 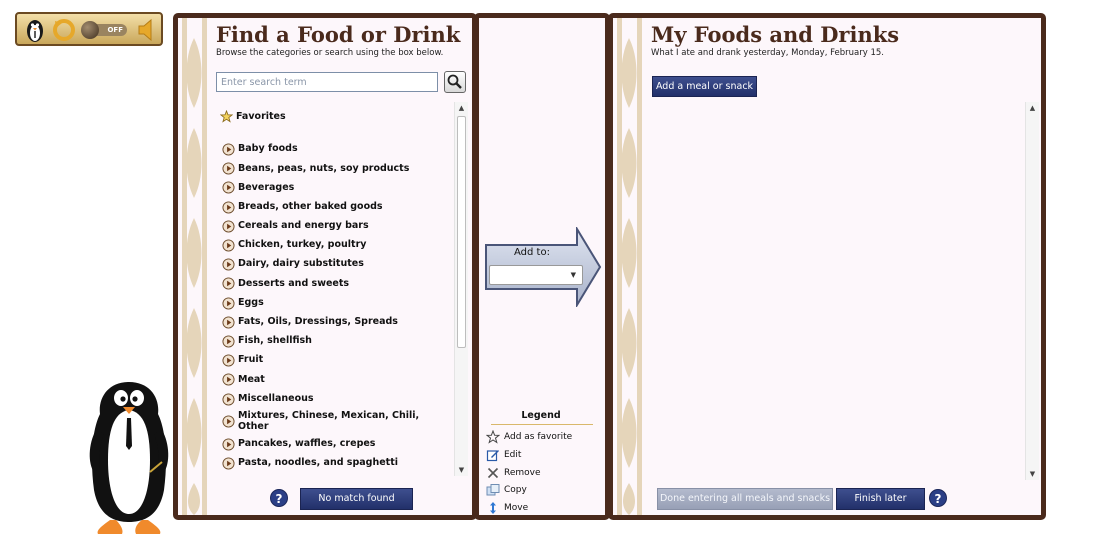 I want to click on category-label: Pancakes, waffles, crepes, so click(x=307, y=443).